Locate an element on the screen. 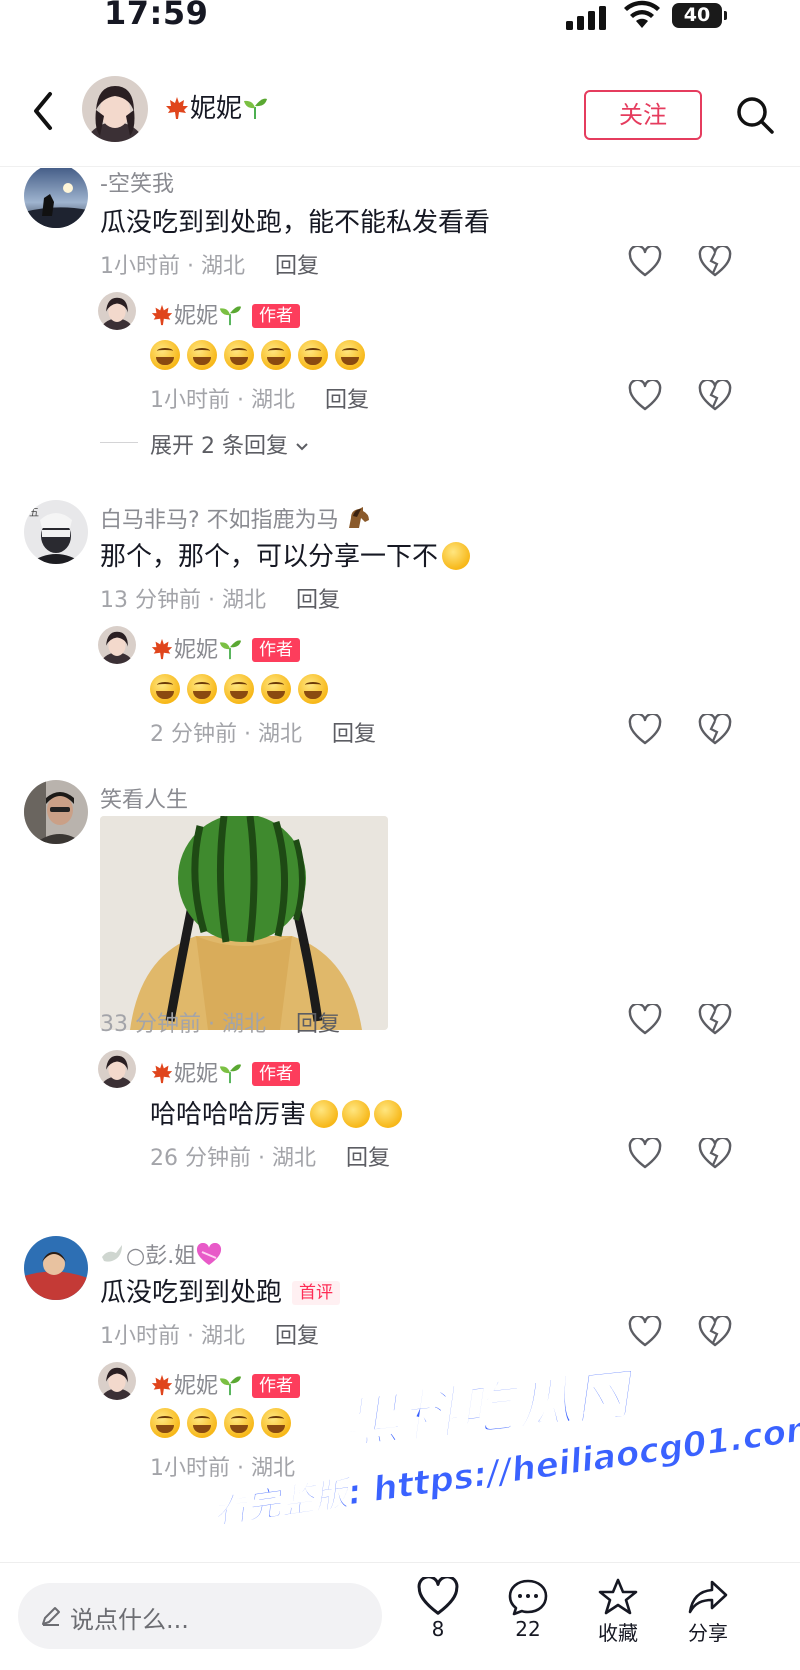 This screenshot has width=800, height=1670. expand-divider is located at coordinates (119, 442).